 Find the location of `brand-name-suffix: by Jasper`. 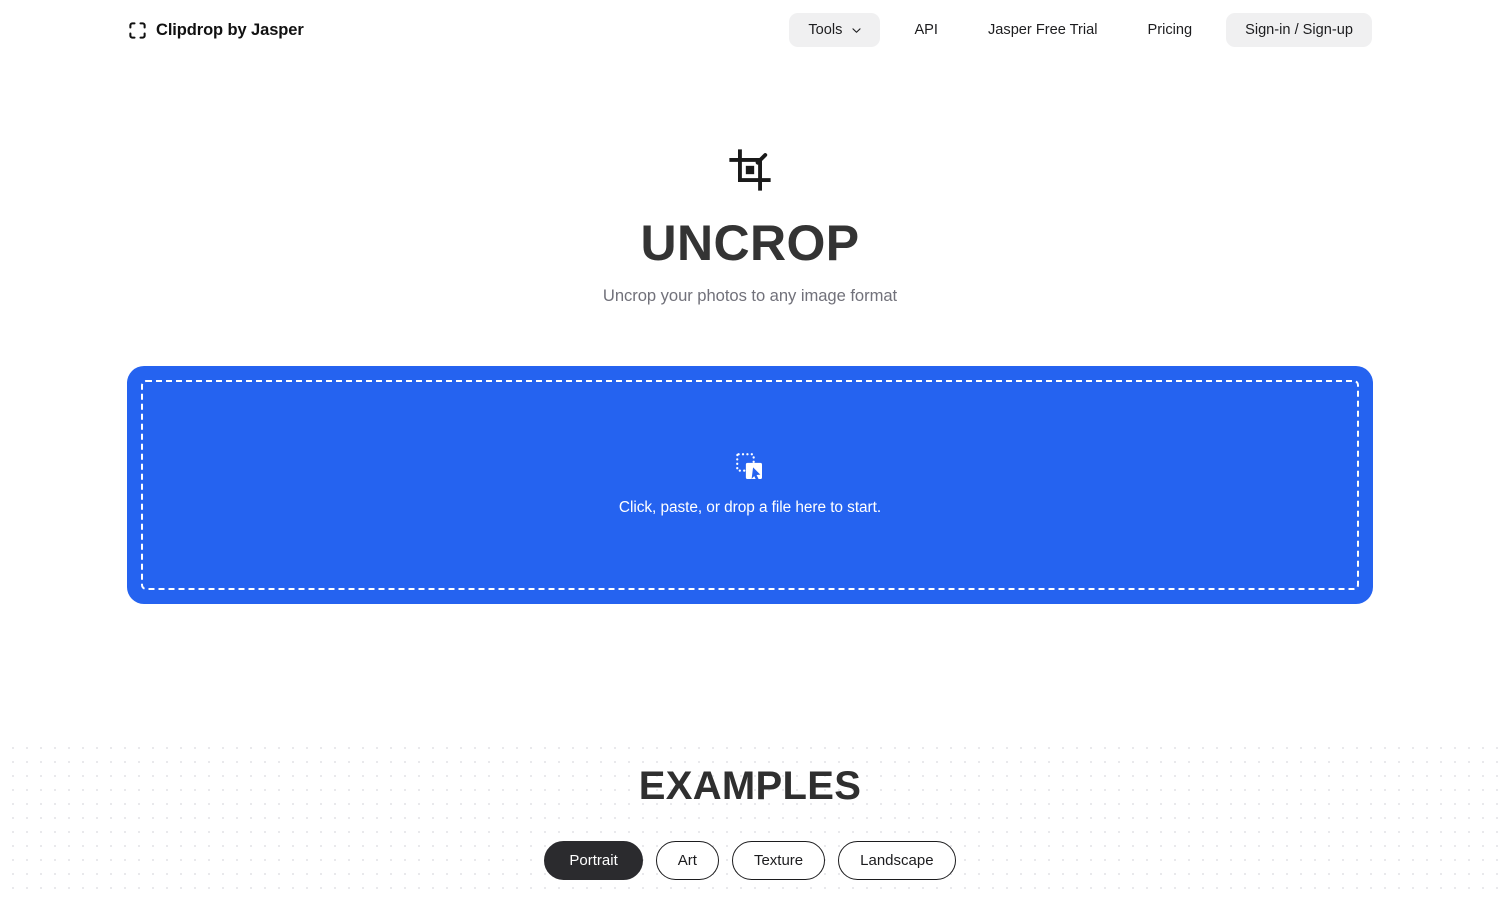

brand-name-suffix: by Jasper is located at coordinates (263, 29).